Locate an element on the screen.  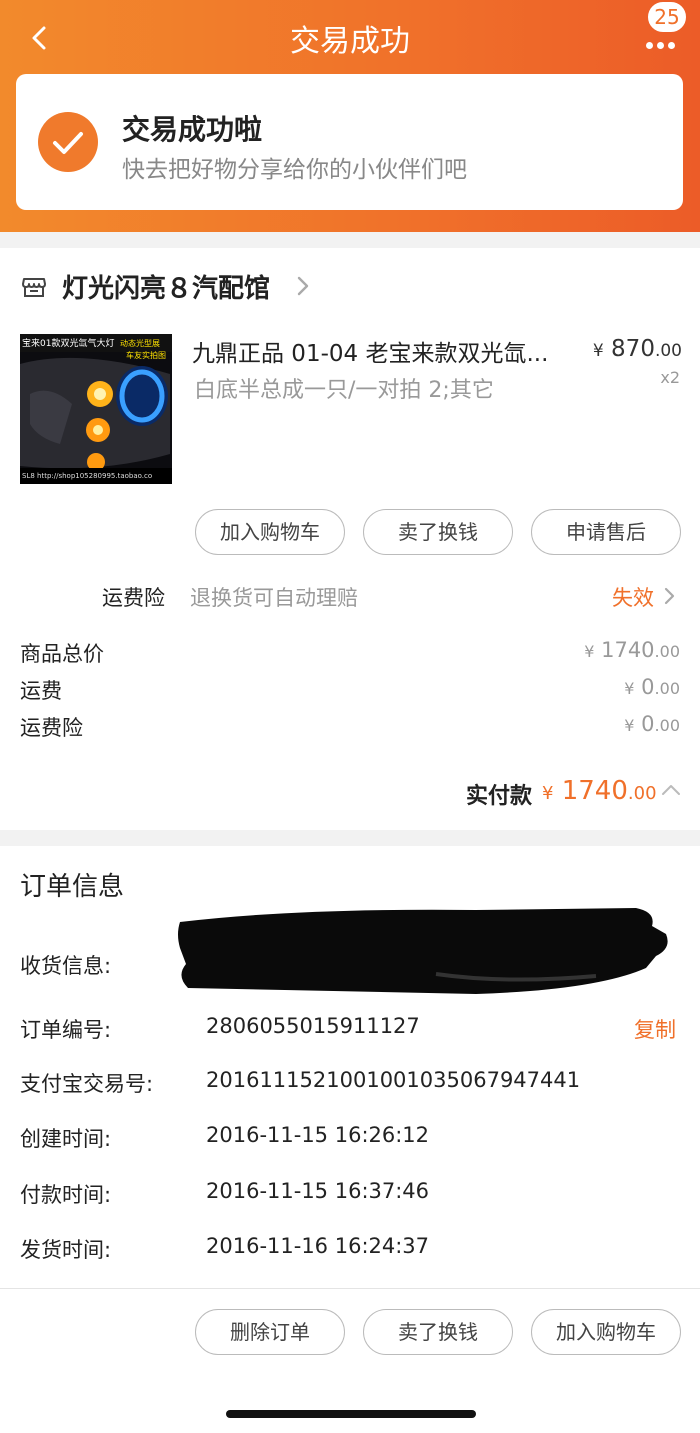
copy-button: 复制 is located at coordinates (655, 1029).